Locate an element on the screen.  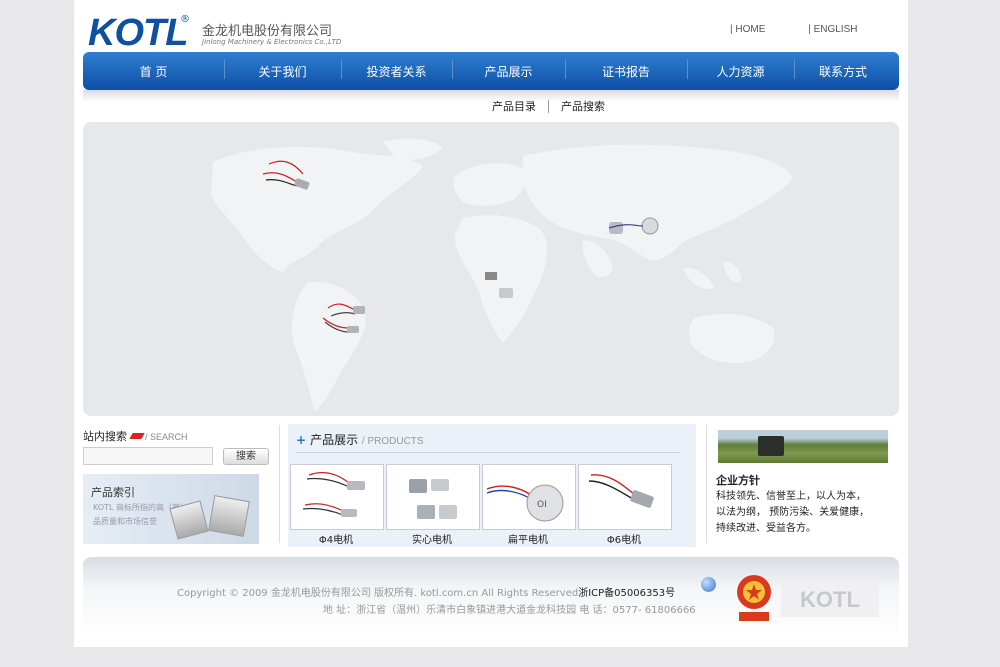
nav-item-home: 首 页 is located at coordinates (153, 71).